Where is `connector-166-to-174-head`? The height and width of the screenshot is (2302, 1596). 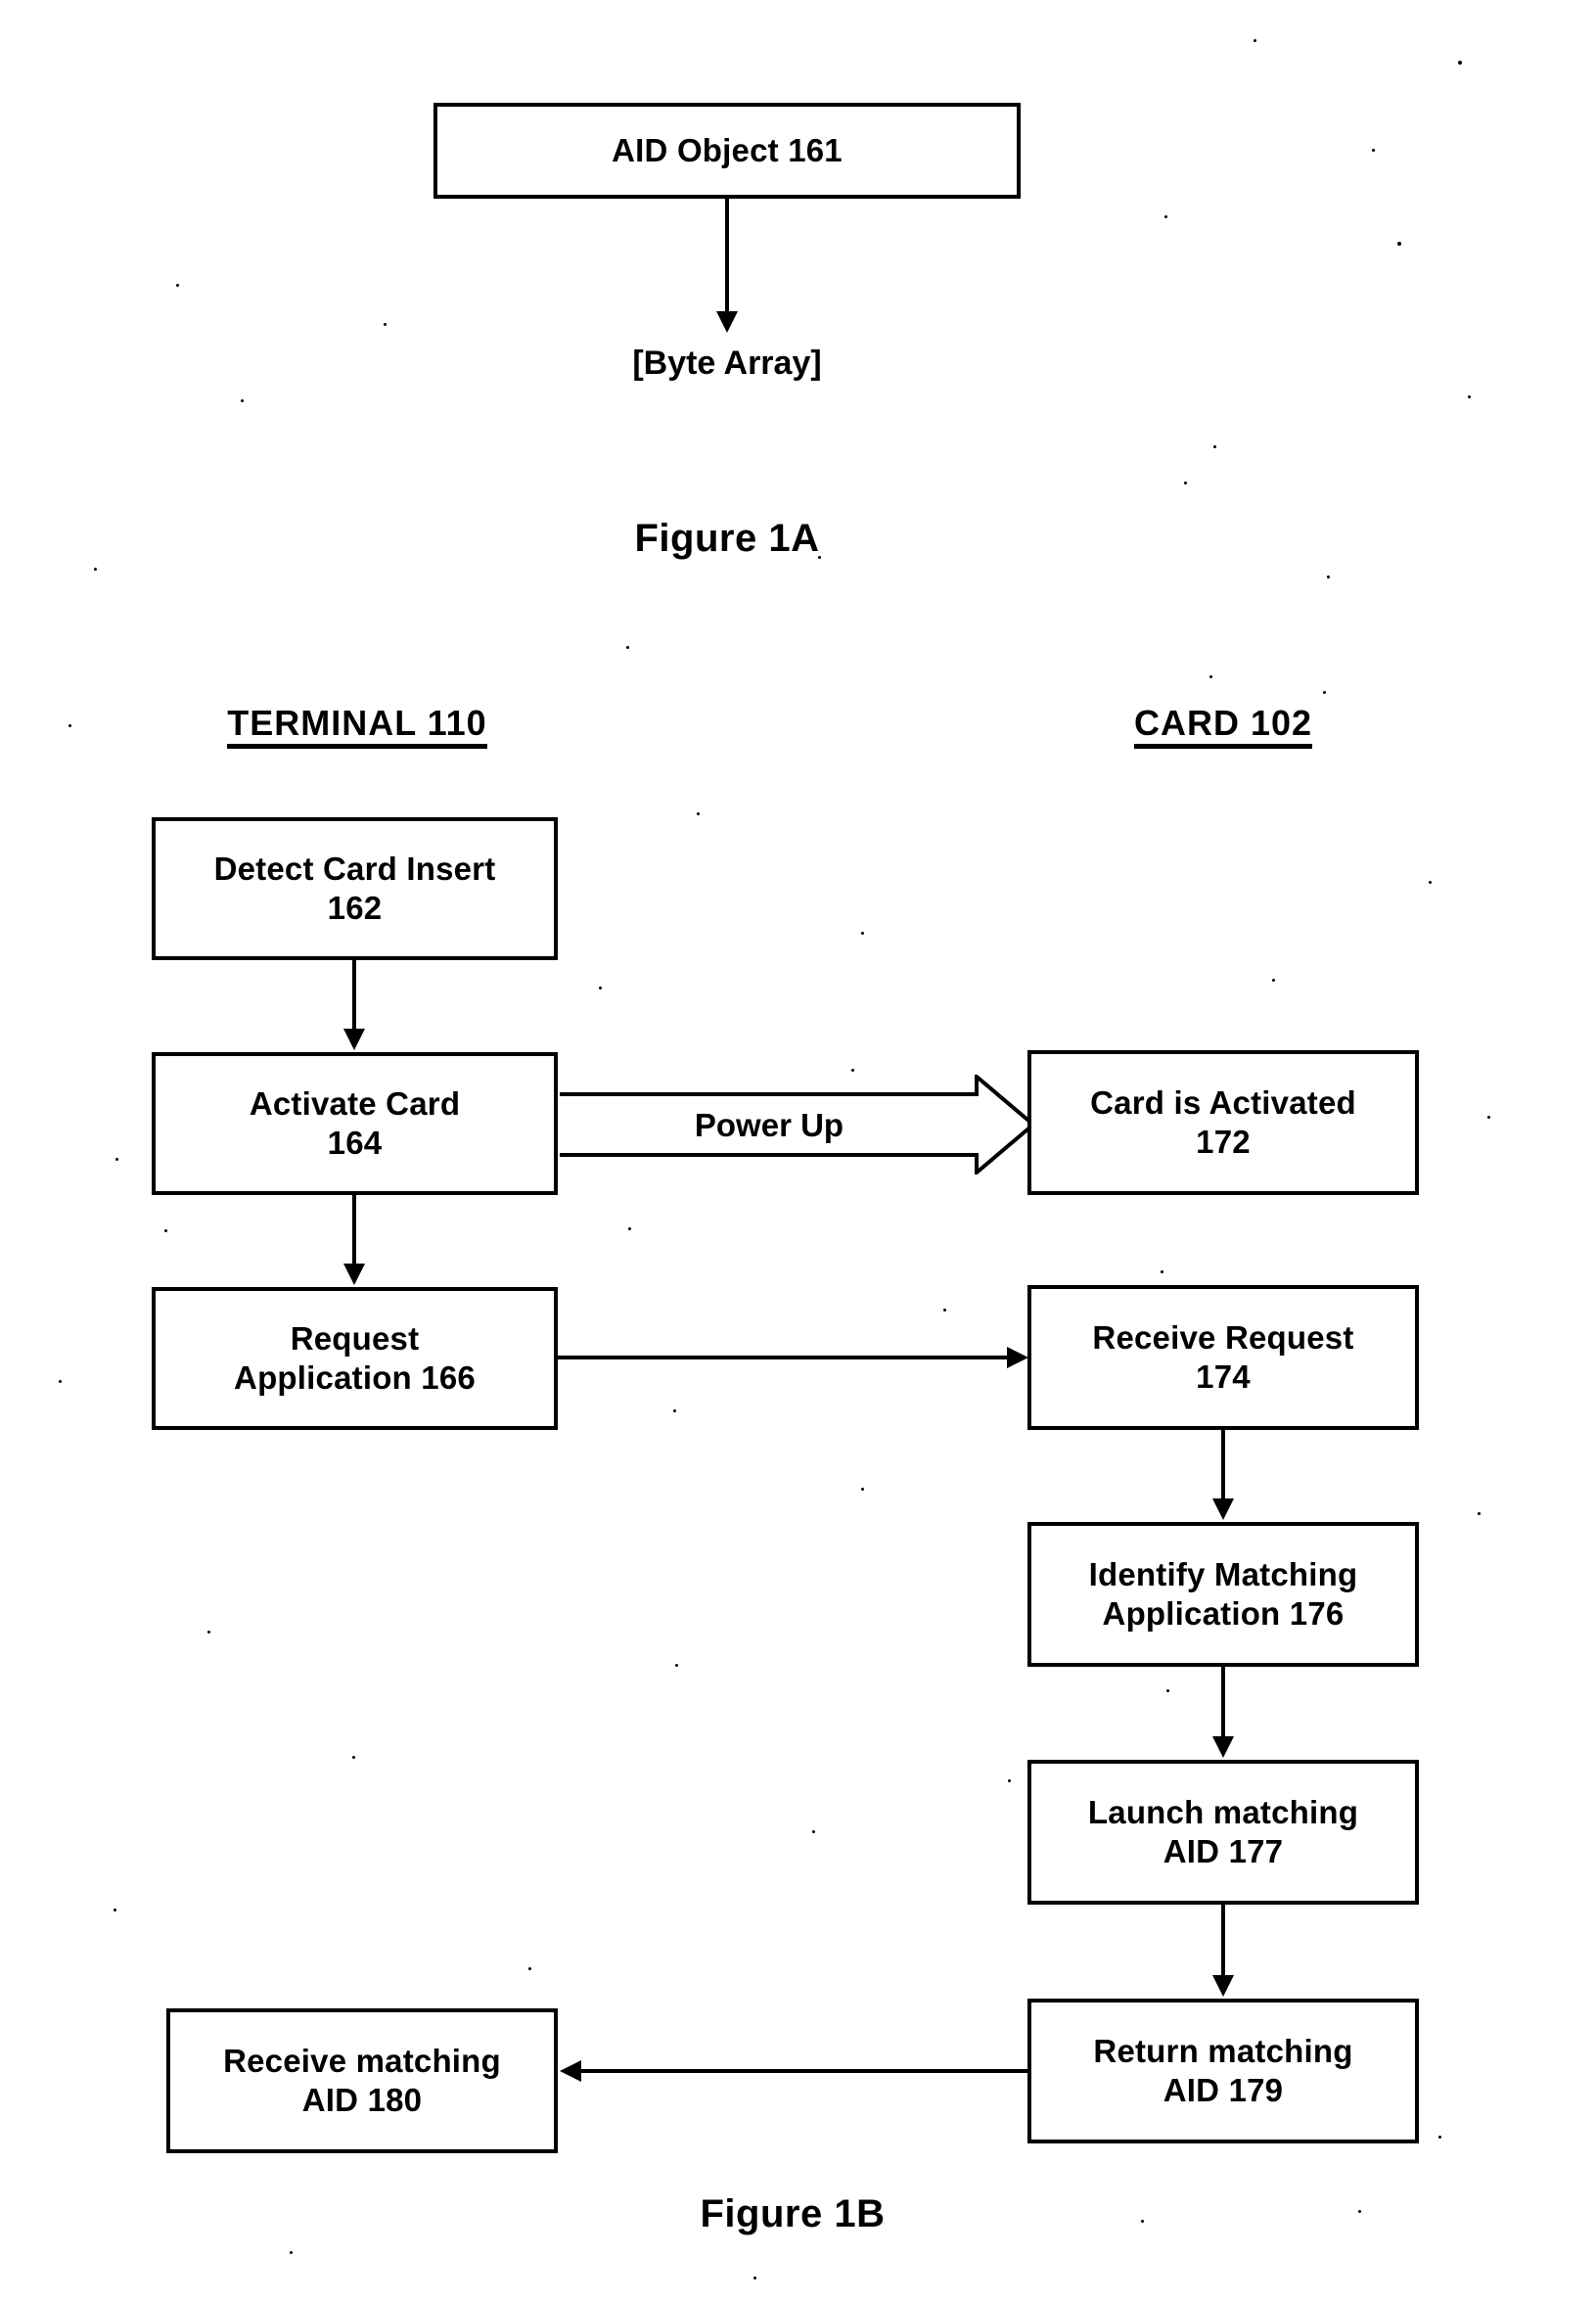
connector-166-to-174-head is located at coordinates (1017, 1357).